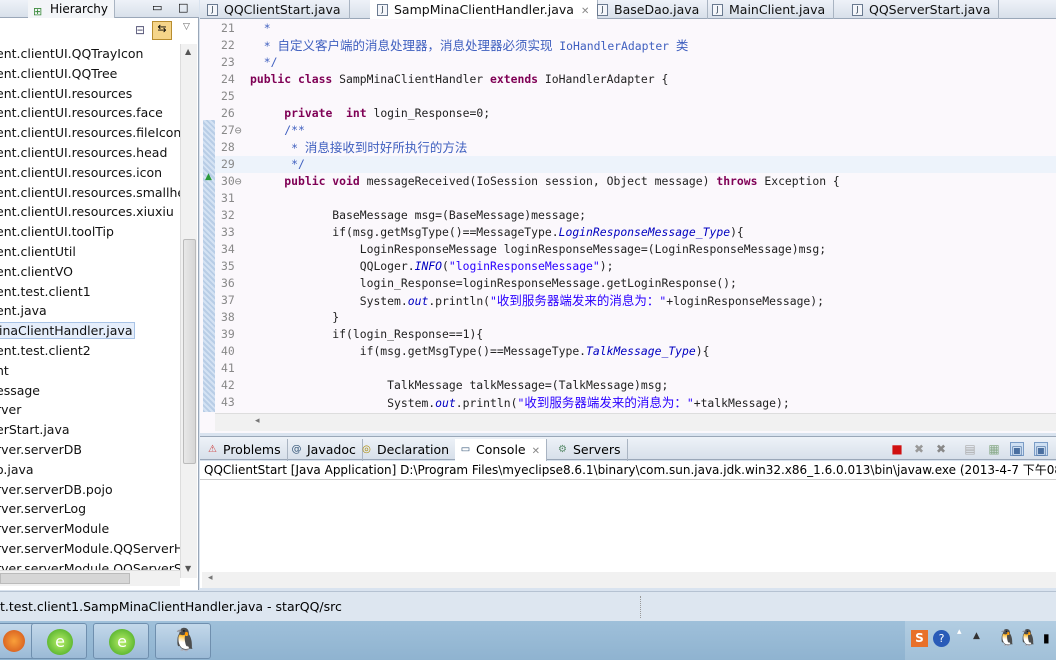 Image resolution: width=1056 pixels, height=660 pixels. Describe the element at coordinates (628, 164) in the screenshot. I see `code-line: 29 */` at that location.